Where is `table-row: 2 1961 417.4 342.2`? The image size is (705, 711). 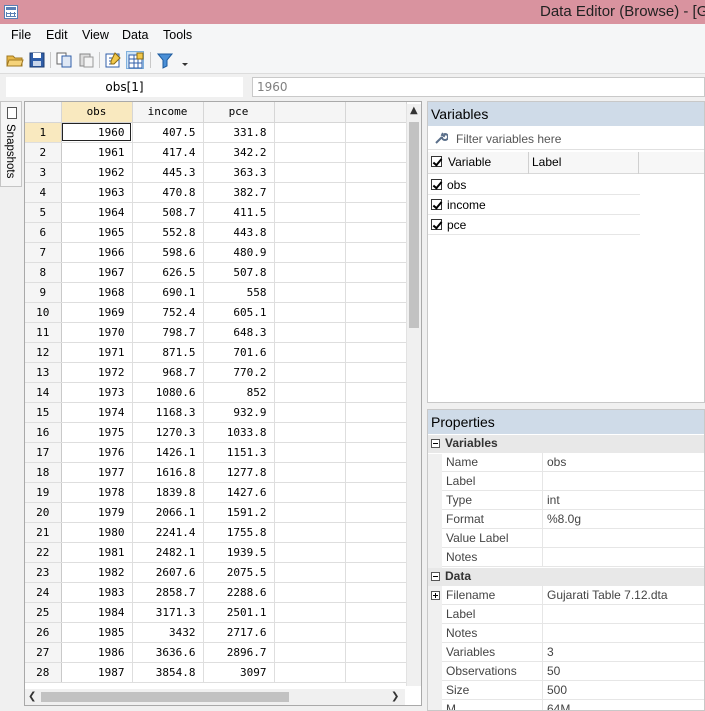 table-row: 2 1961 417.4 342.2 is located at coordinates (216, 152).